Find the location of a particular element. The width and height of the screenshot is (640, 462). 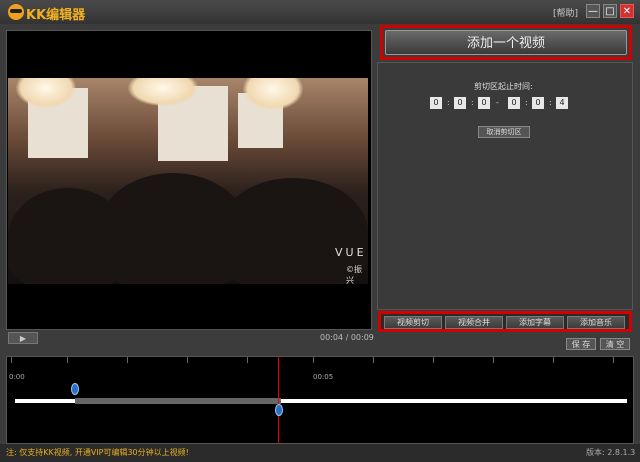

tab-video-merge: 视频合并 is located at coordinates (474, 322).